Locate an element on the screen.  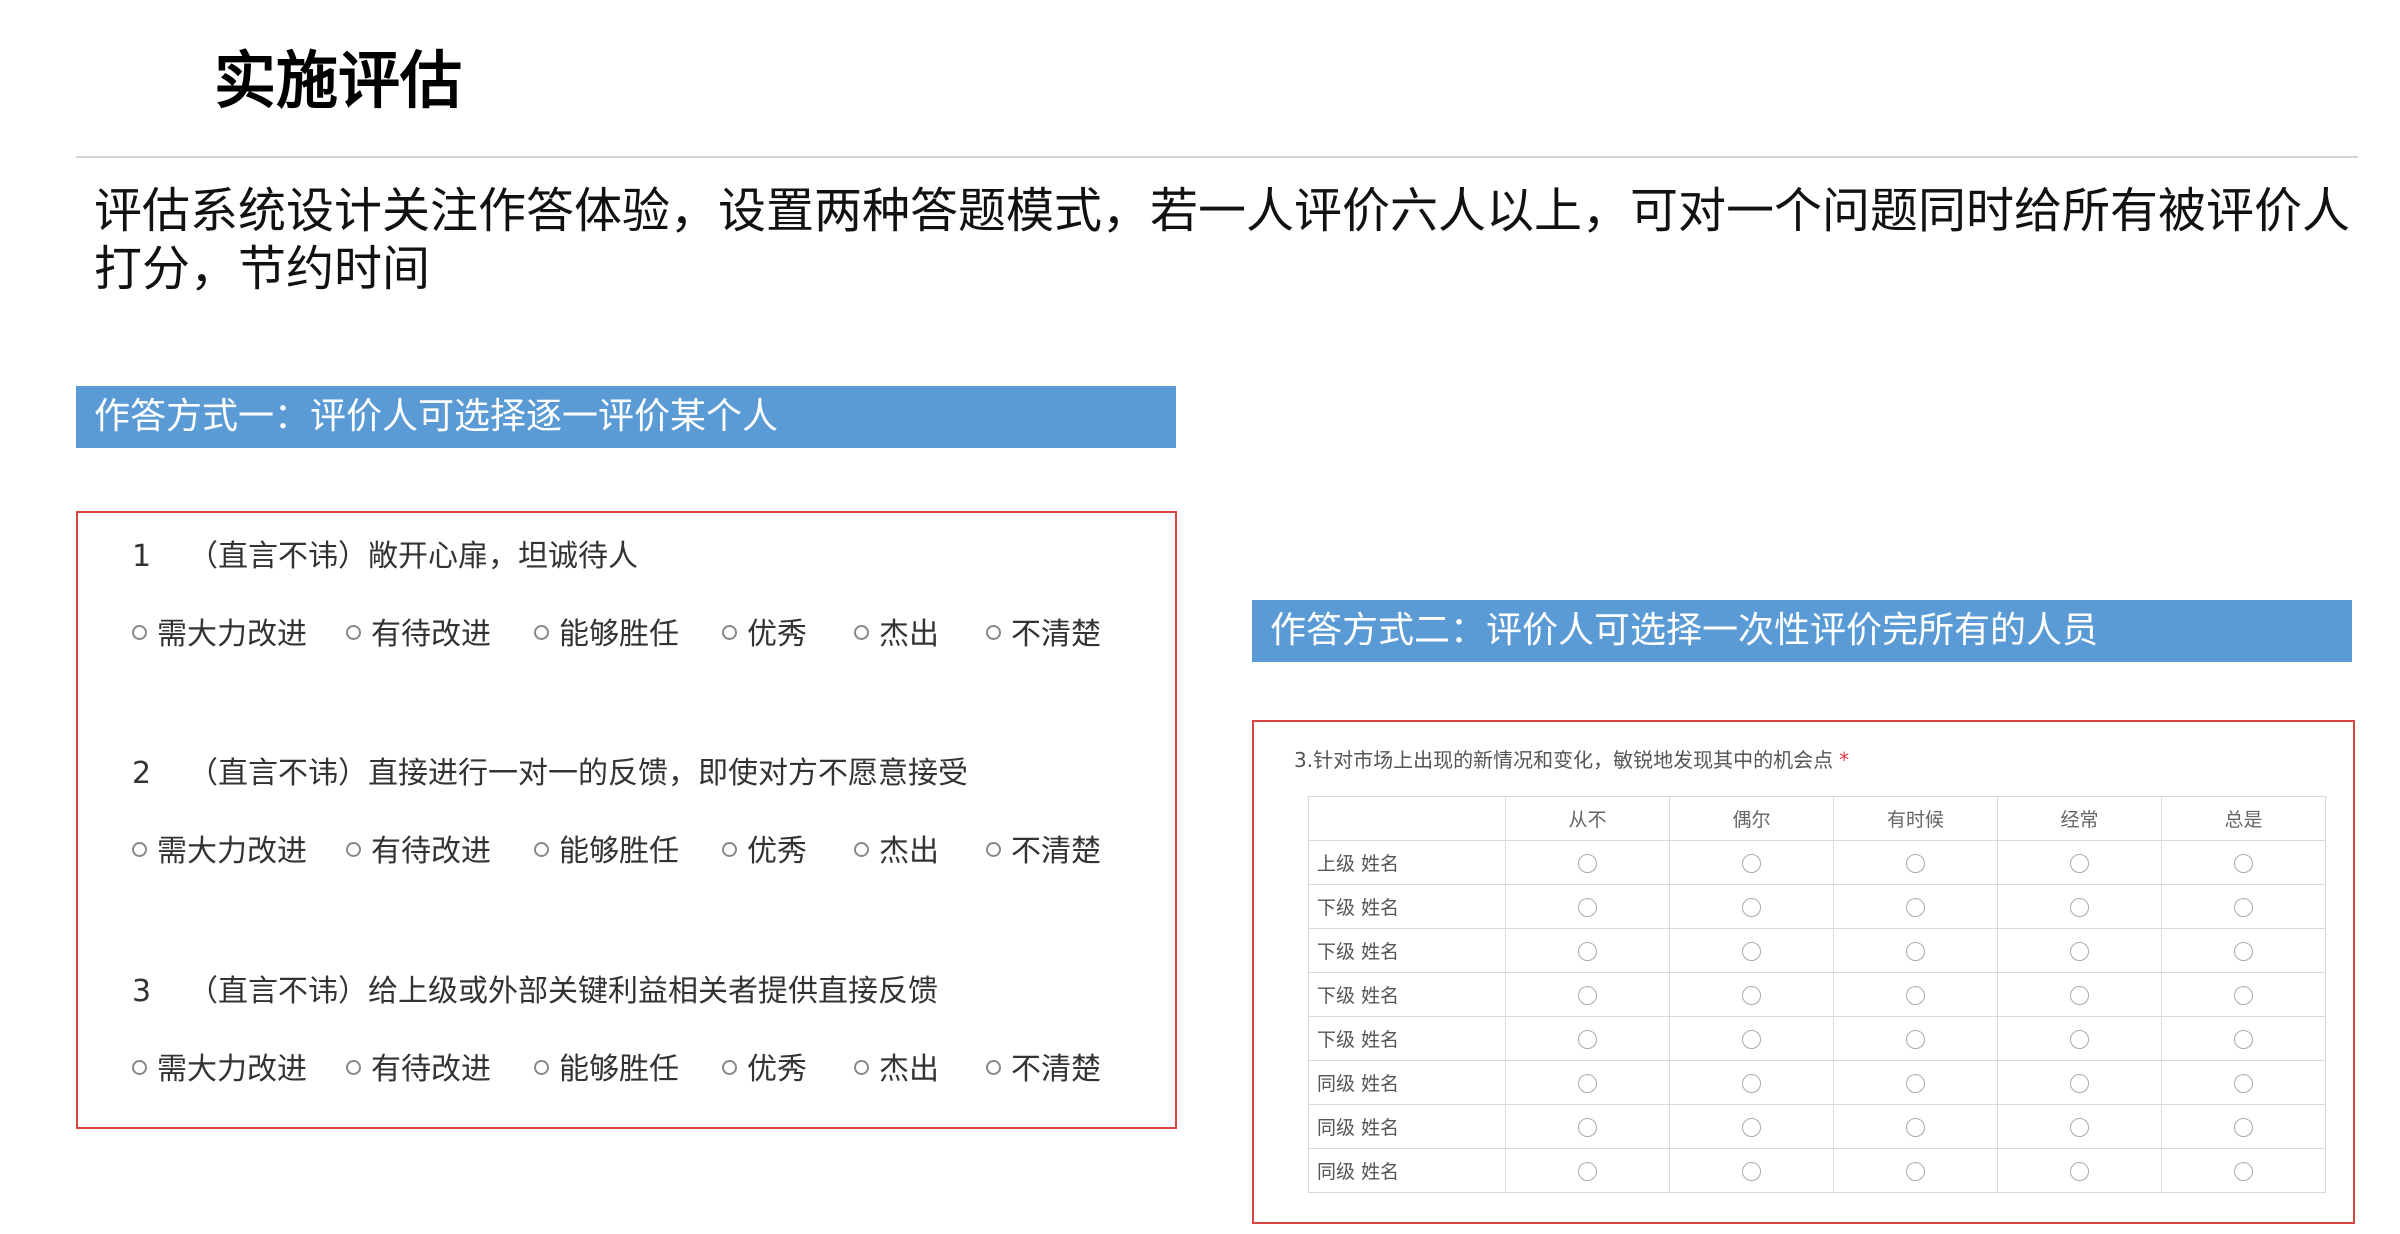
column-header: 从不 is located at coordinates (1587, 818).